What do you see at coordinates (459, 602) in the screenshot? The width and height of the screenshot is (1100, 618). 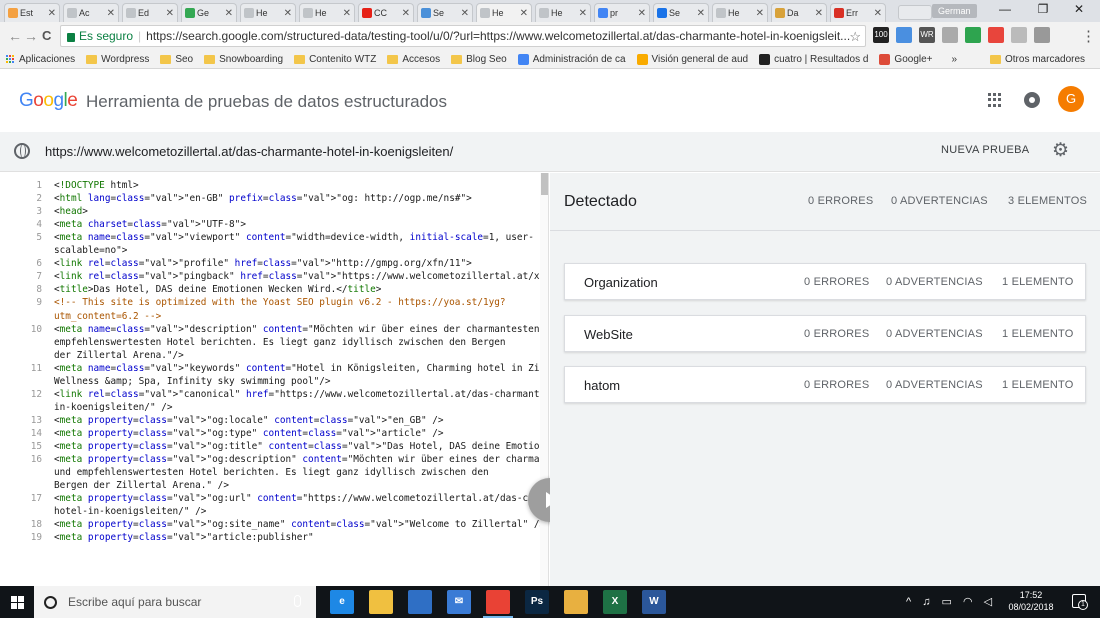 I see `mail-icon: ✉` at bounding box center [459, 602].